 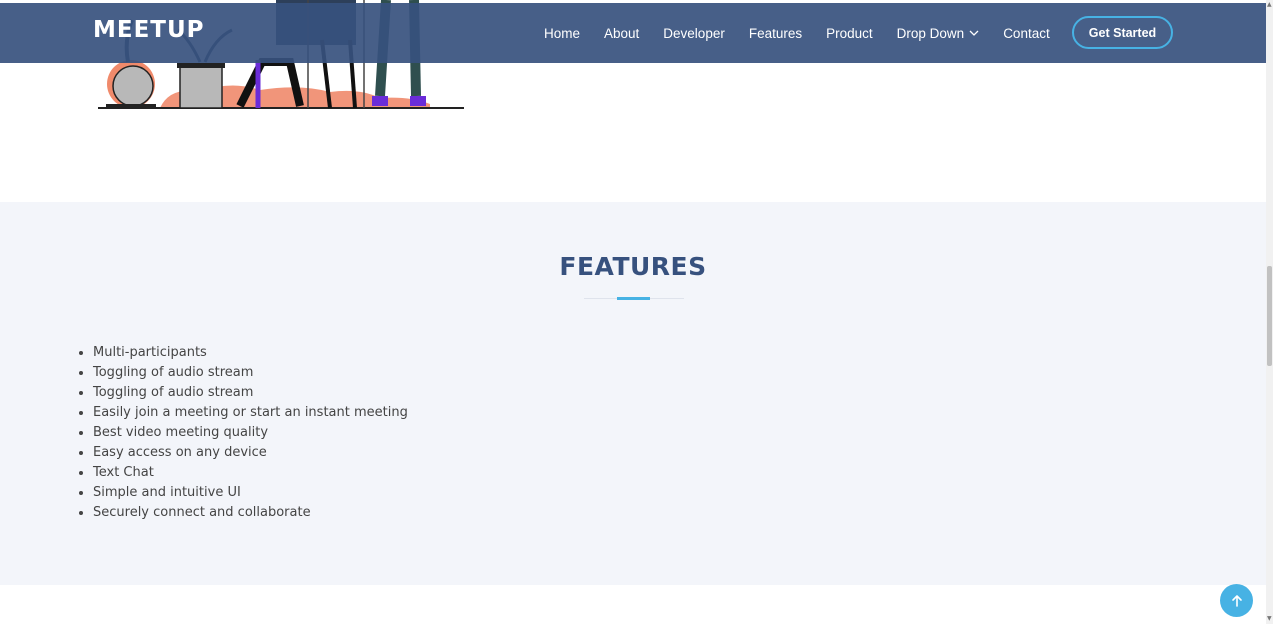 What do you see at coordinates (250, 513) in the screenshot?
I see `list-item: Securely connect and collaborate` at bounding box center [250, 513].